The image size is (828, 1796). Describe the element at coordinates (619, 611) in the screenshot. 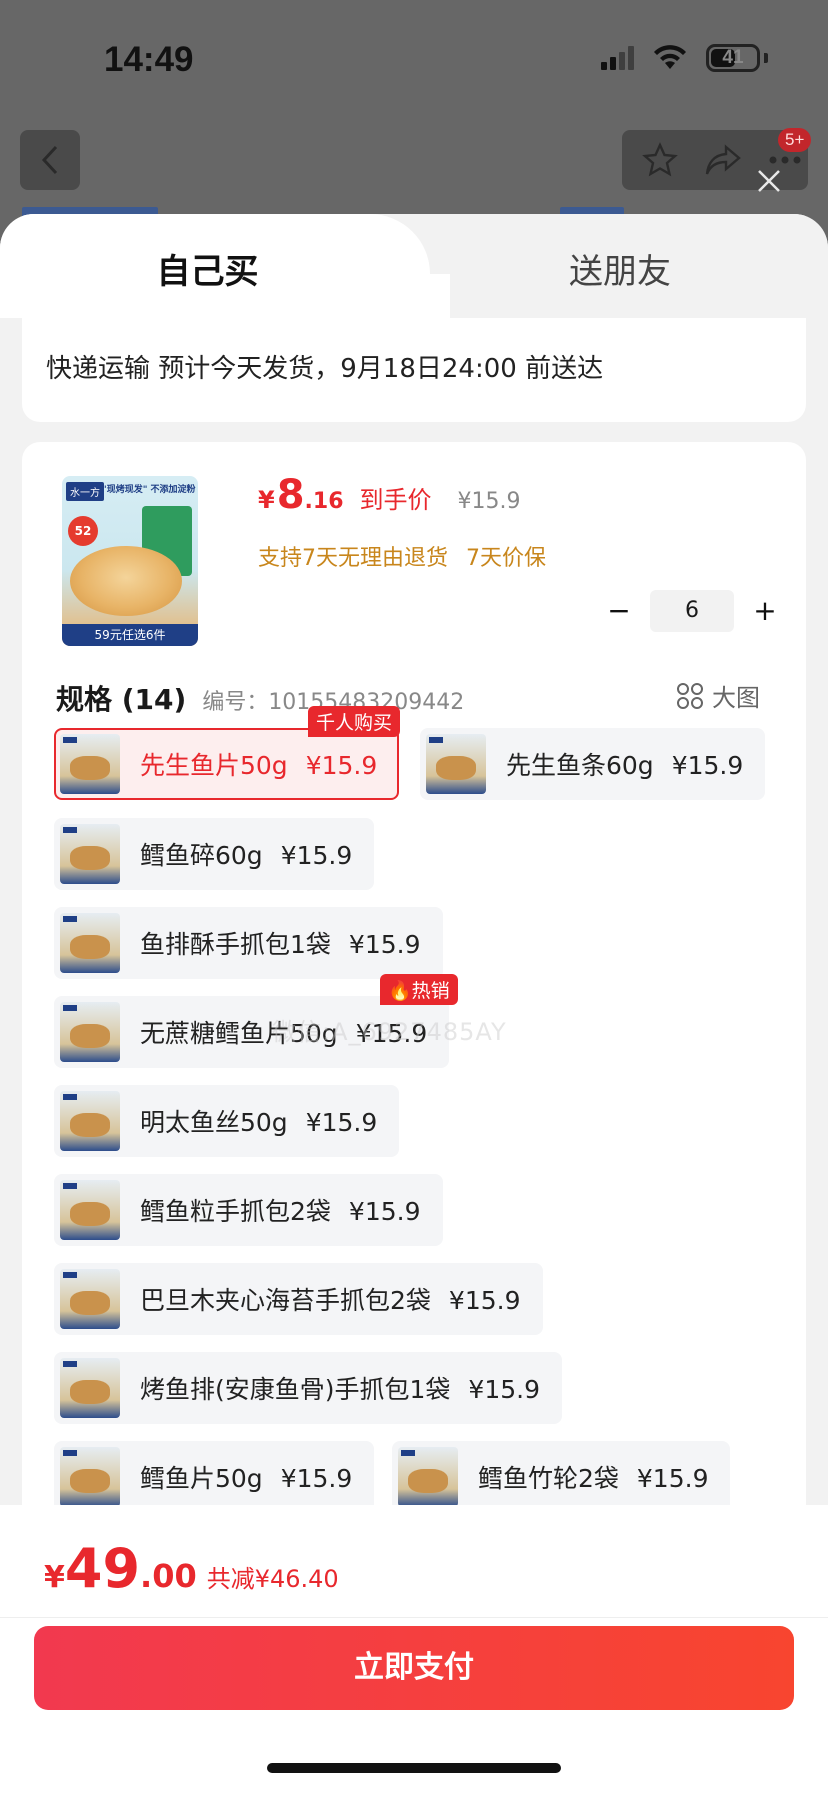

I see `decrease-button: −` at that location.